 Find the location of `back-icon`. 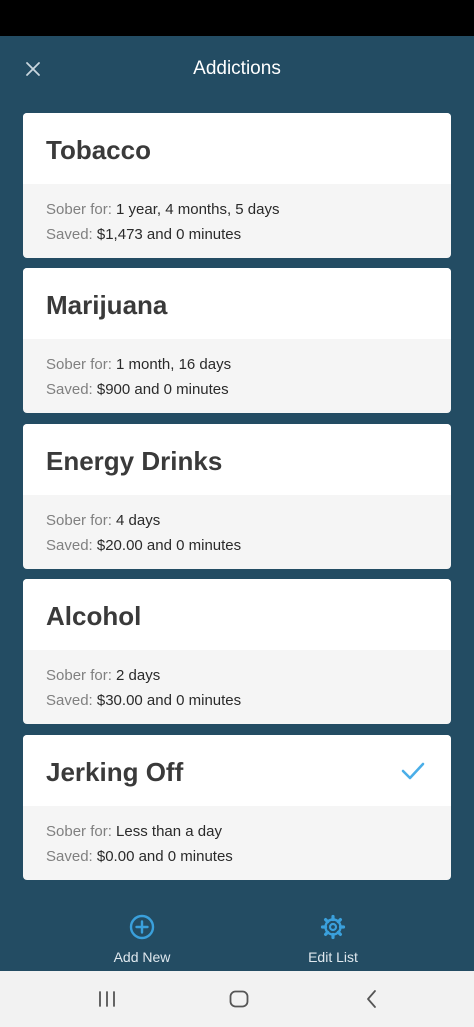

back-icon is located at coordinates (371, 999).